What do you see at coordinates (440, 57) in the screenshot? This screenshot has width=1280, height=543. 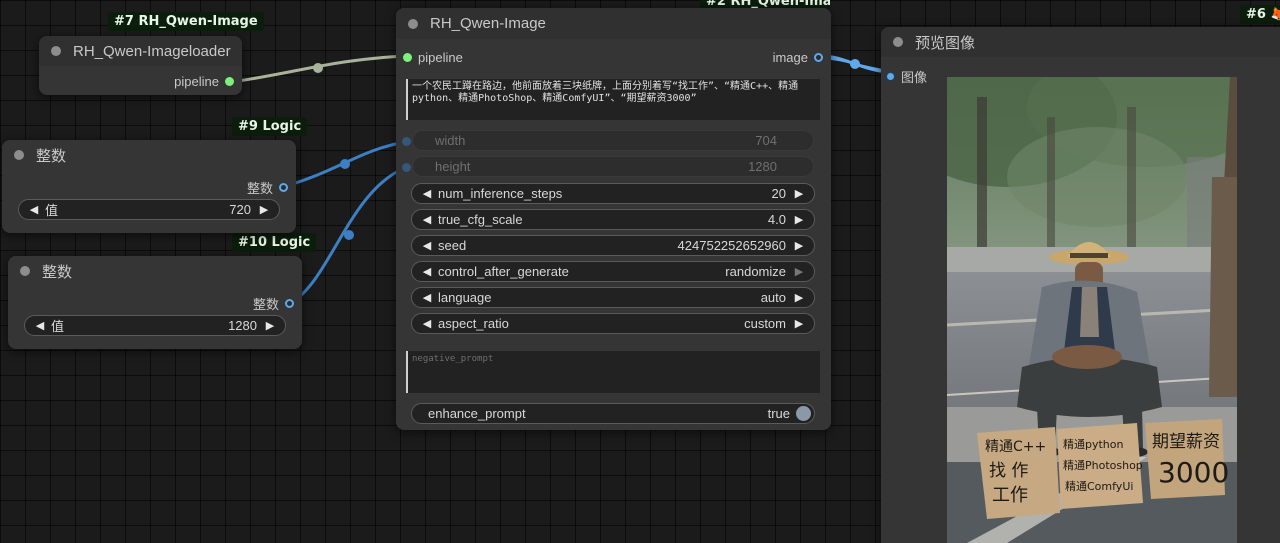 I see `input-label: pipeline` at bounding box center [440, 57].